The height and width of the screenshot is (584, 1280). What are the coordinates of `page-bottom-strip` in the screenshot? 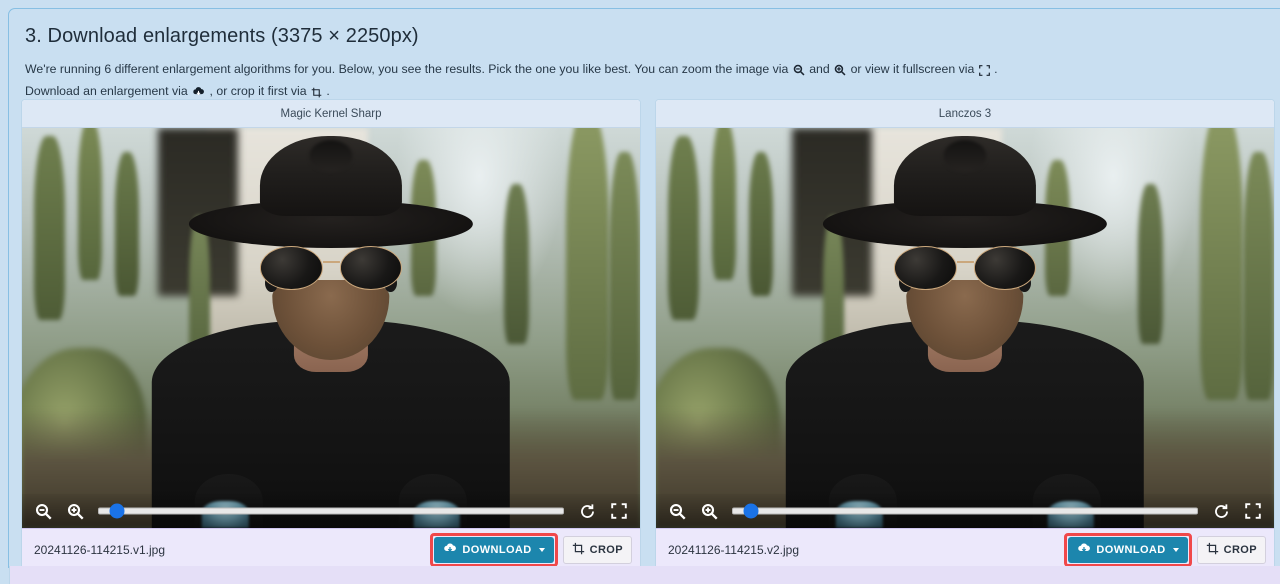 It's located at (644, 575).